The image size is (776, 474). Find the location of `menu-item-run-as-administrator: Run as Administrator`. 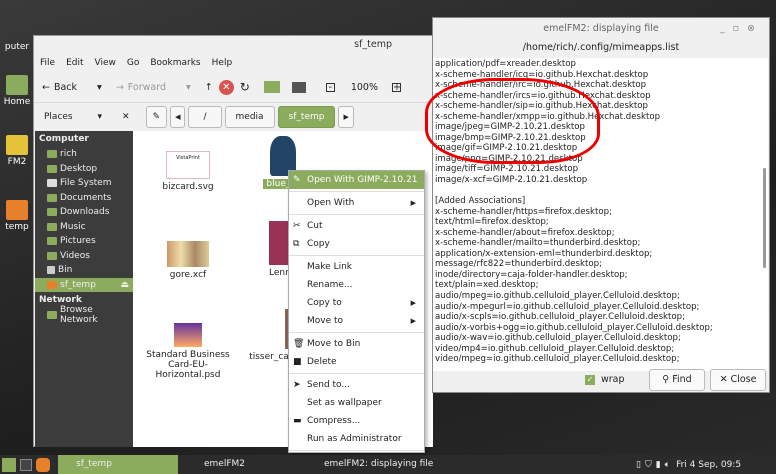

menu-item-run-as-administrator: Run as Administrator is located at coordinates (356, 439).